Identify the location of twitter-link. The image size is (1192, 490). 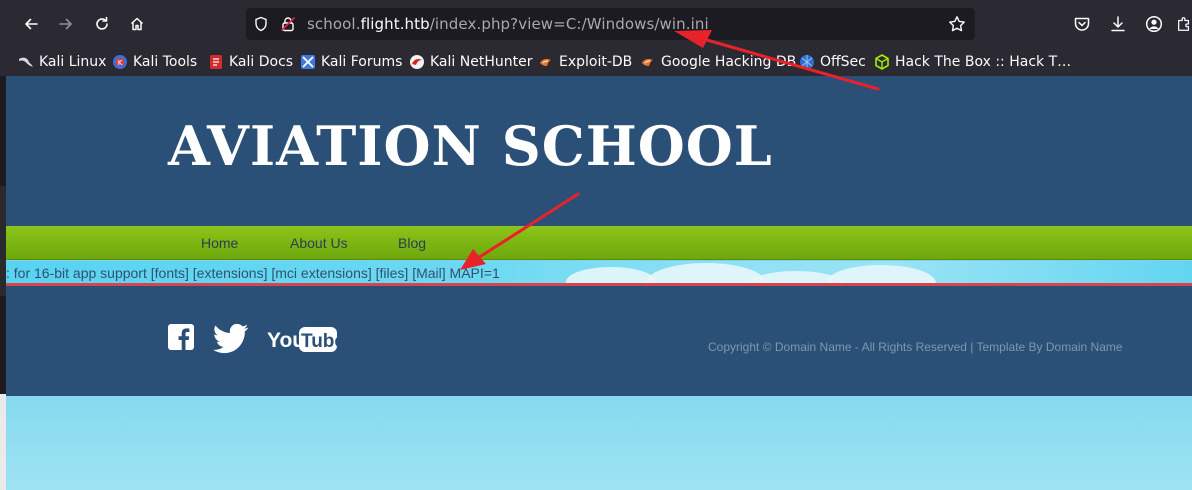
(231, 339).